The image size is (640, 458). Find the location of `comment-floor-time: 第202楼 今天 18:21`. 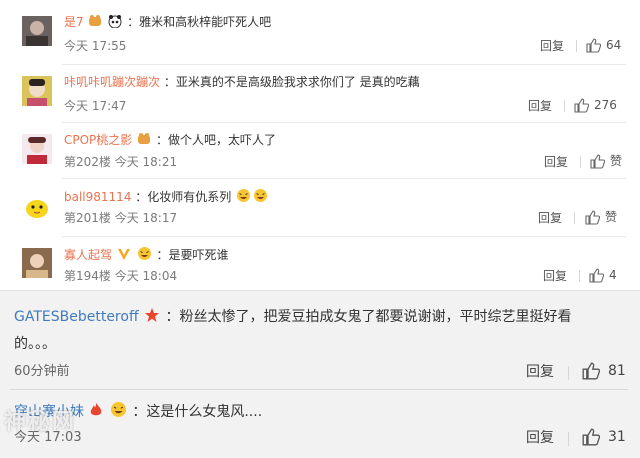

comment-floor-time: 第202楼 今天 18:21 is located at coordinates (121, 162).